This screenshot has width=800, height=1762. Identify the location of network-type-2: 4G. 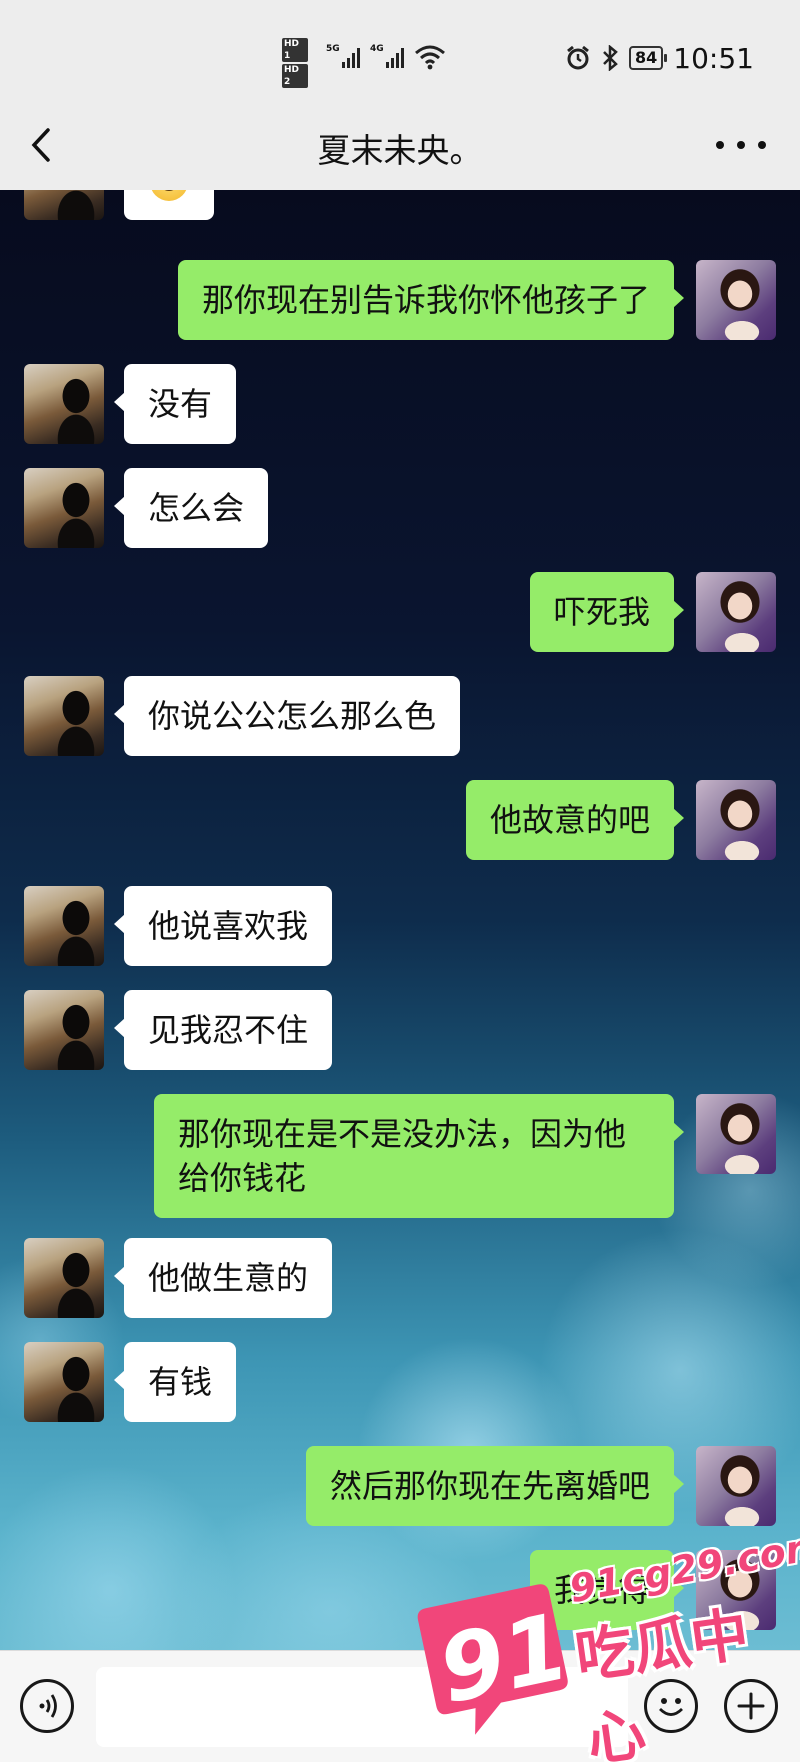
(377, 49).